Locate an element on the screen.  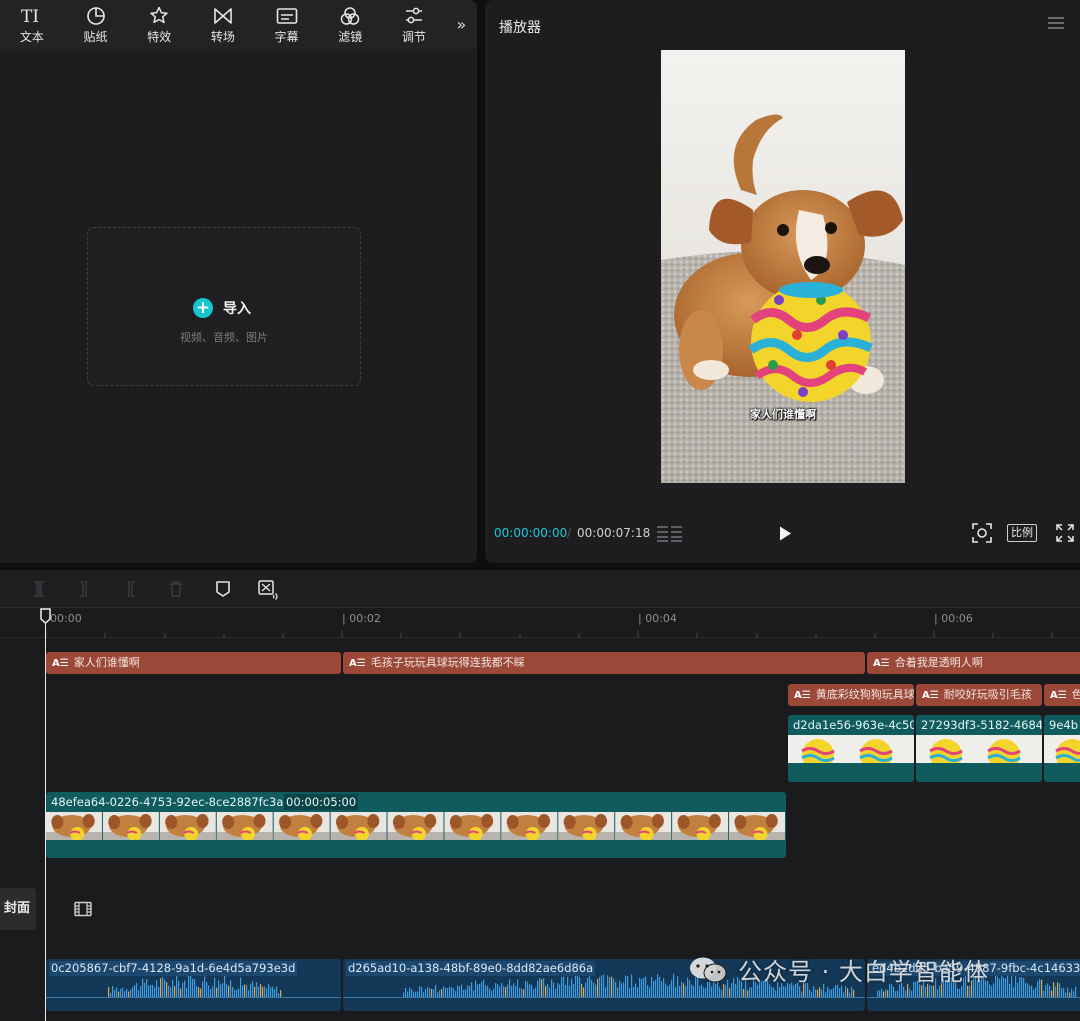
text-clip: A☰ 耐咬好玩吸引毛孩 is located at coordinates (979, 695).